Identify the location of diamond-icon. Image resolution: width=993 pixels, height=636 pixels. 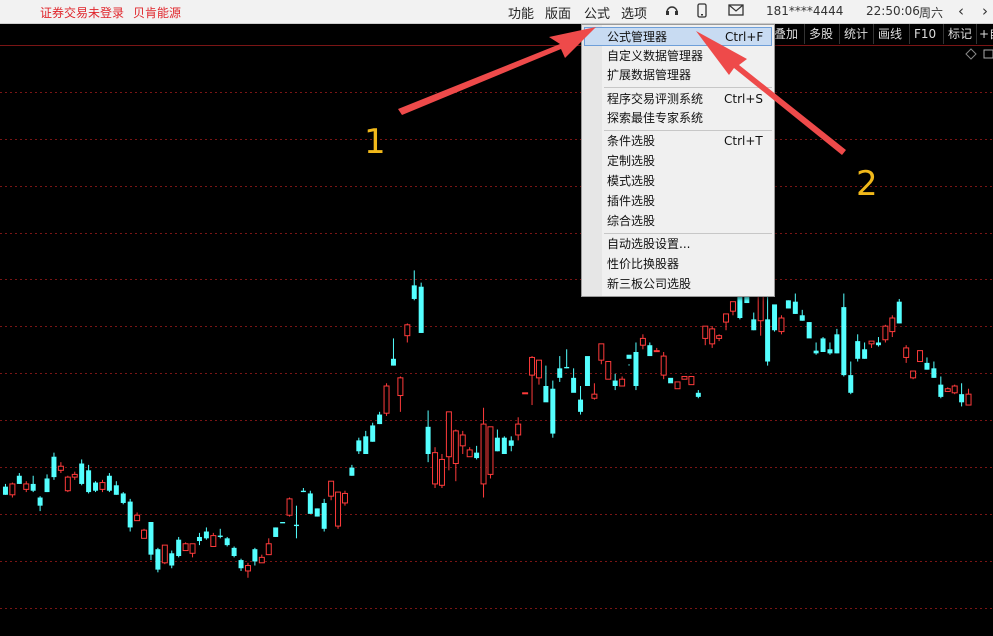
(971, 54).